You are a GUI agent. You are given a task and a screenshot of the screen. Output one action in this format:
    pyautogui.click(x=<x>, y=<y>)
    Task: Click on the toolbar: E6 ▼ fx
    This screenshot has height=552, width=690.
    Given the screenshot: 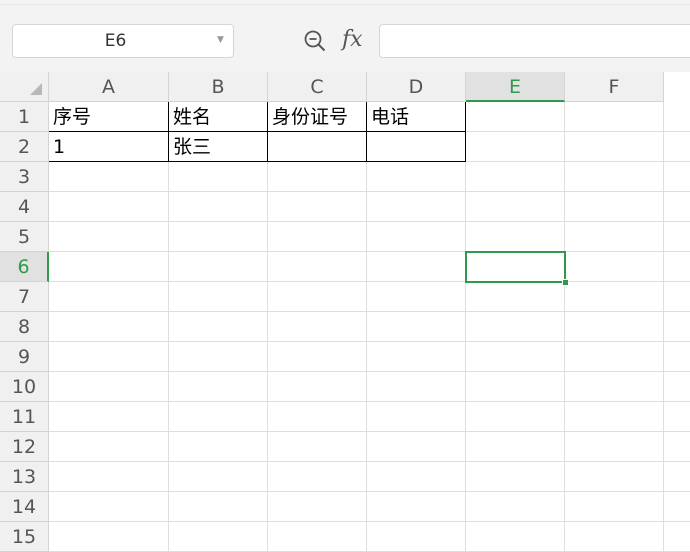 What is the action you would take?
    pyautogui.click(x=345, y=36)
    